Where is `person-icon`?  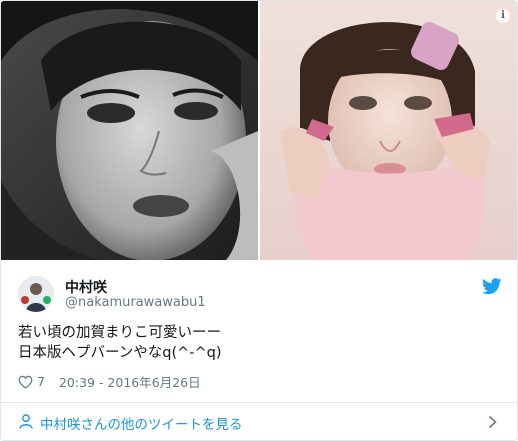
person-icon is located at coordinates (26, 421).